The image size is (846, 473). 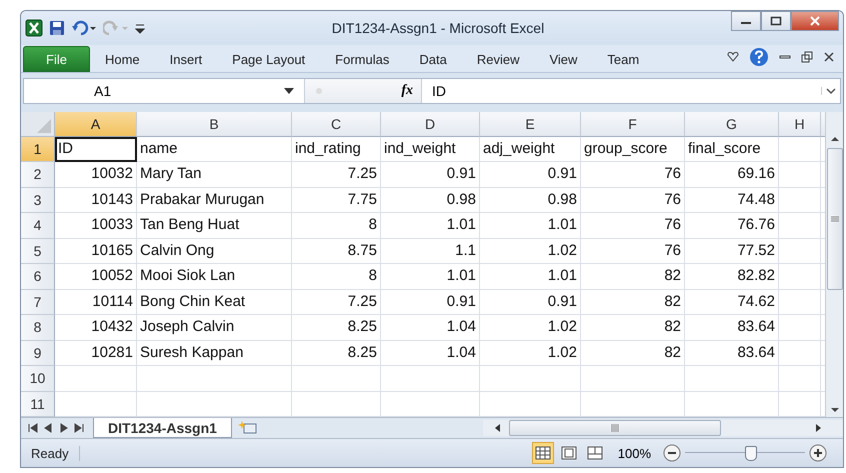 What do you see at coordinates (433, 59) in the screenshot?
I see `ribbon-tab: Data` at bounding box center [433, 59].